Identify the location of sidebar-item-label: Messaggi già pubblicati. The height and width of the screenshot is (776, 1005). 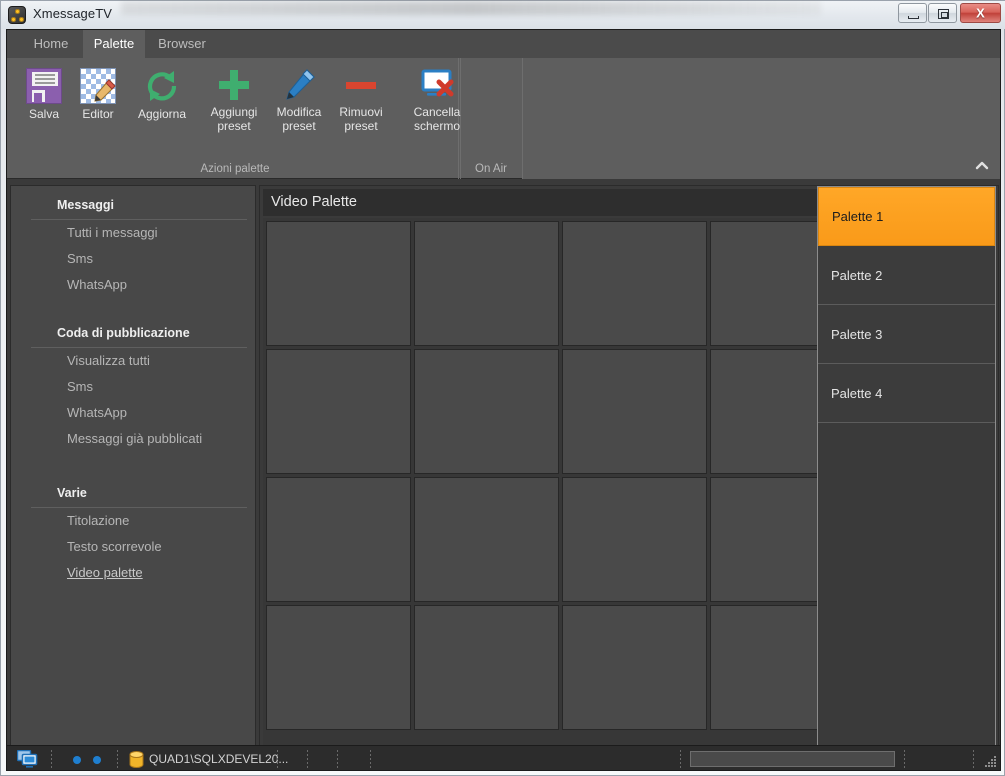
(135, 438).